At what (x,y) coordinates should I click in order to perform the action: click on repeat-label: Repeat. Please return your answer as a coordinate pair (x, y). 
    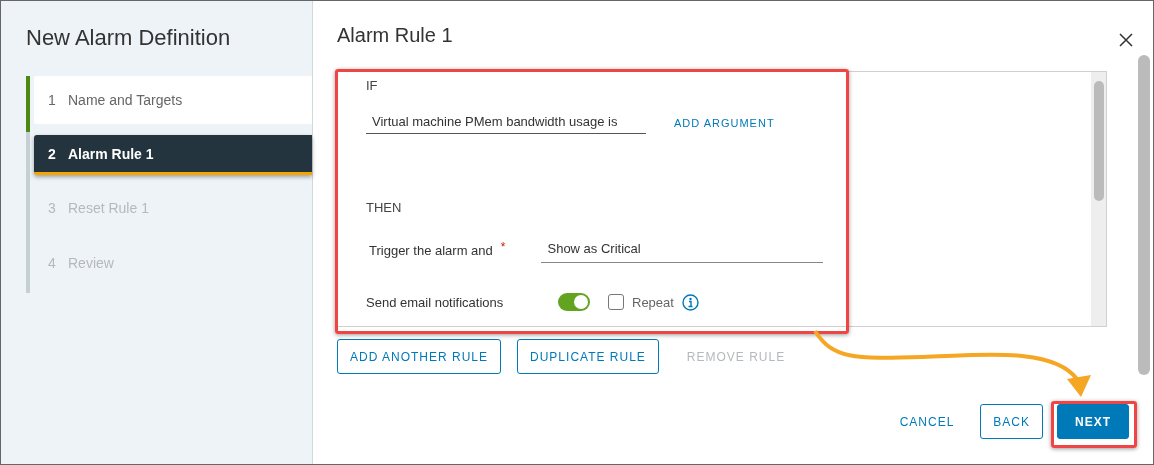
    Looking at the image, I should click on (653, 302).